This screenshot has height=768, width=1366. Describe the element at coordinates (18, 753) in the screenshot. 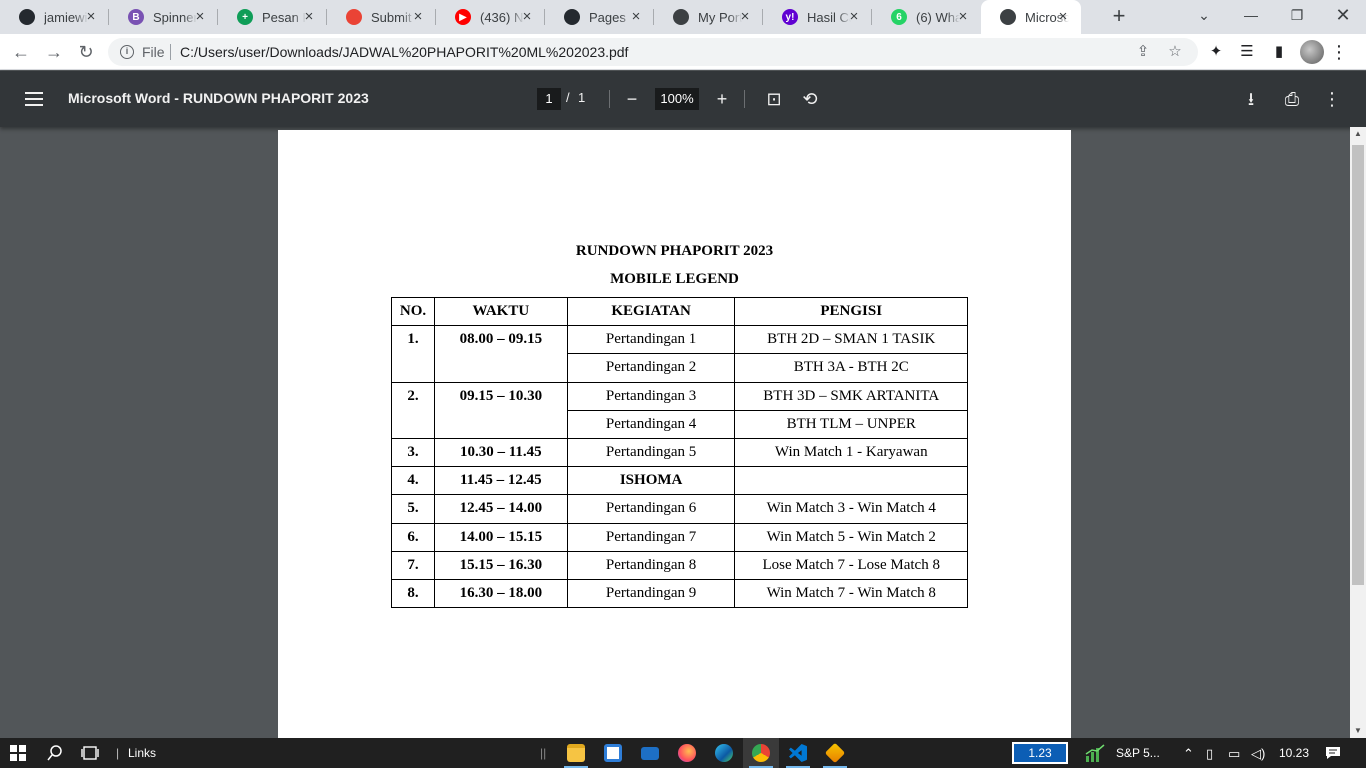

I see `start-windows-icon` at that location.